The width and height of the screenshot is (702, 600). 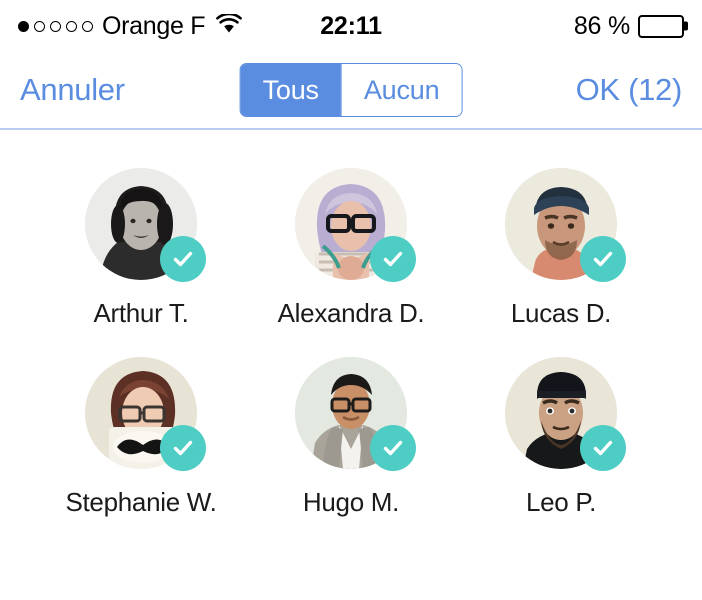 What do you see at coordinates (561, 502) in the screenshot?
I see `contact-name: Leo P.` at bounding box center [561, 502].